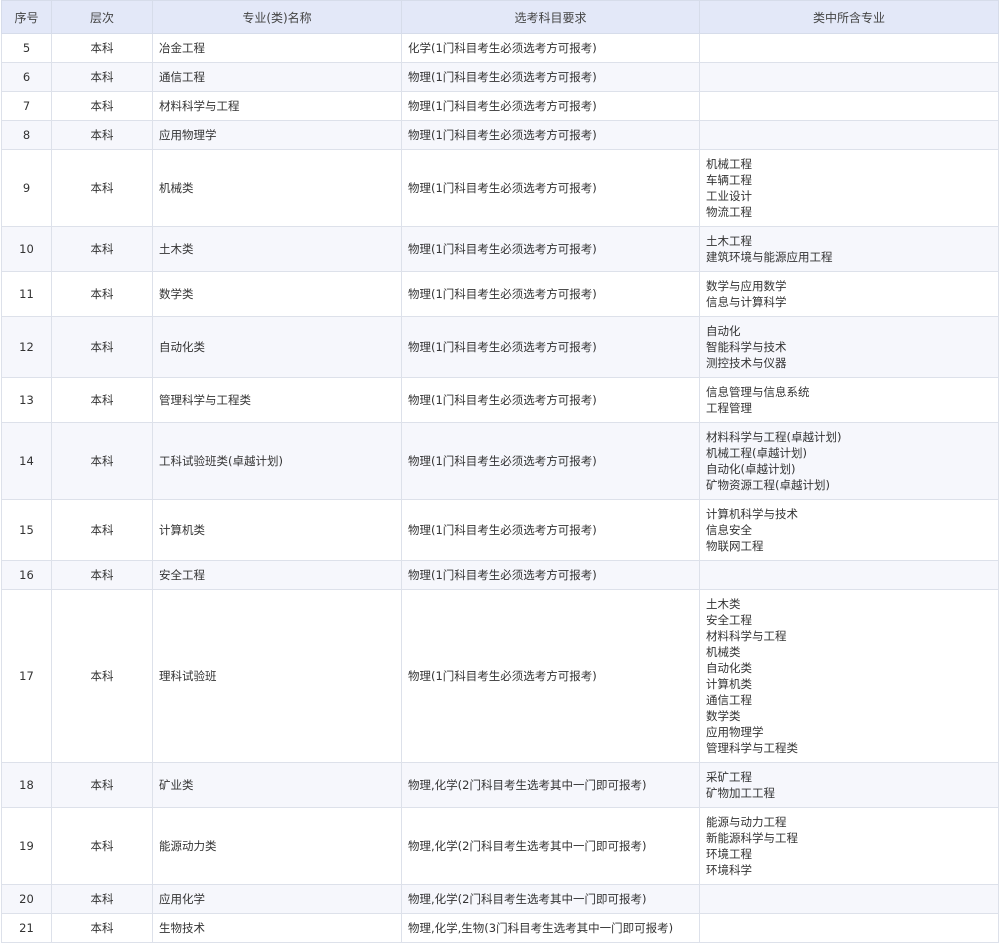  What do you see at coordinates (550, 48) in the screenshot?
I see `requirement-cell: 化学(1门科目考生必须选考方可报考)` at bounding box center [550, 48].